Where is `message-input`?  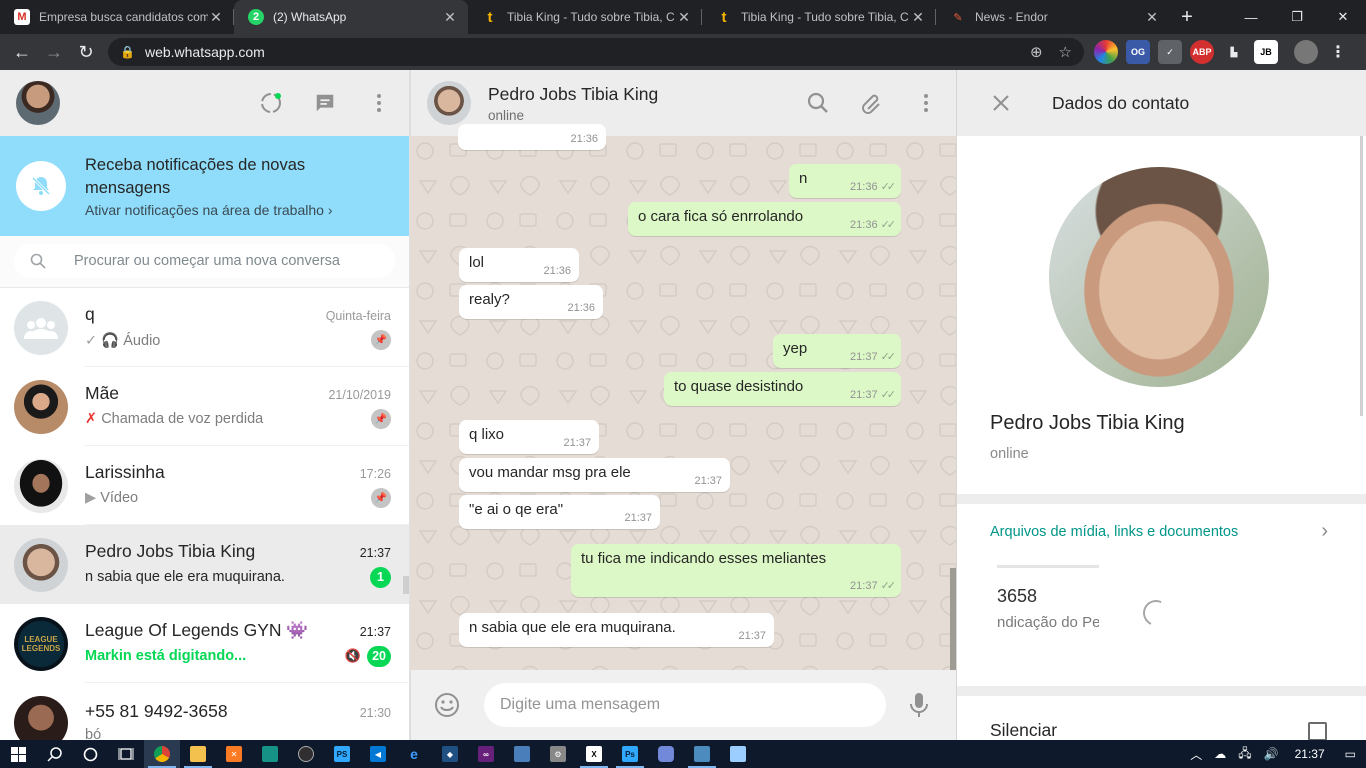
message-input is located at coordinates (685, 705).